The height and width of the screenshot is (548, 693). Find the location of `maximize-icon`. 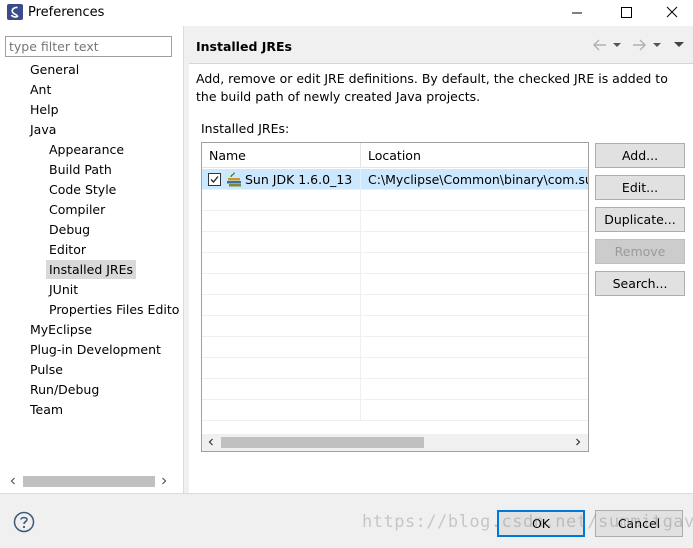

maximize-icon is located at coordinates (626, 13).